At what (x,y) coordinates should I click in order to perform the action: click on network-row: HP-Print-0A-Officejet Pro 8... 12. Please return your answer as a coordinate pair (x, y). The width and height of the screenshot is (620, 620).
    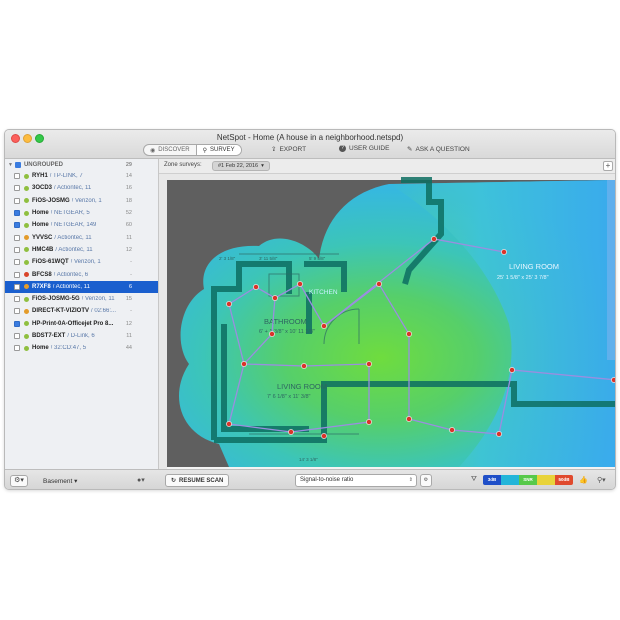
    Looking at the image, I should click on (81, 324).